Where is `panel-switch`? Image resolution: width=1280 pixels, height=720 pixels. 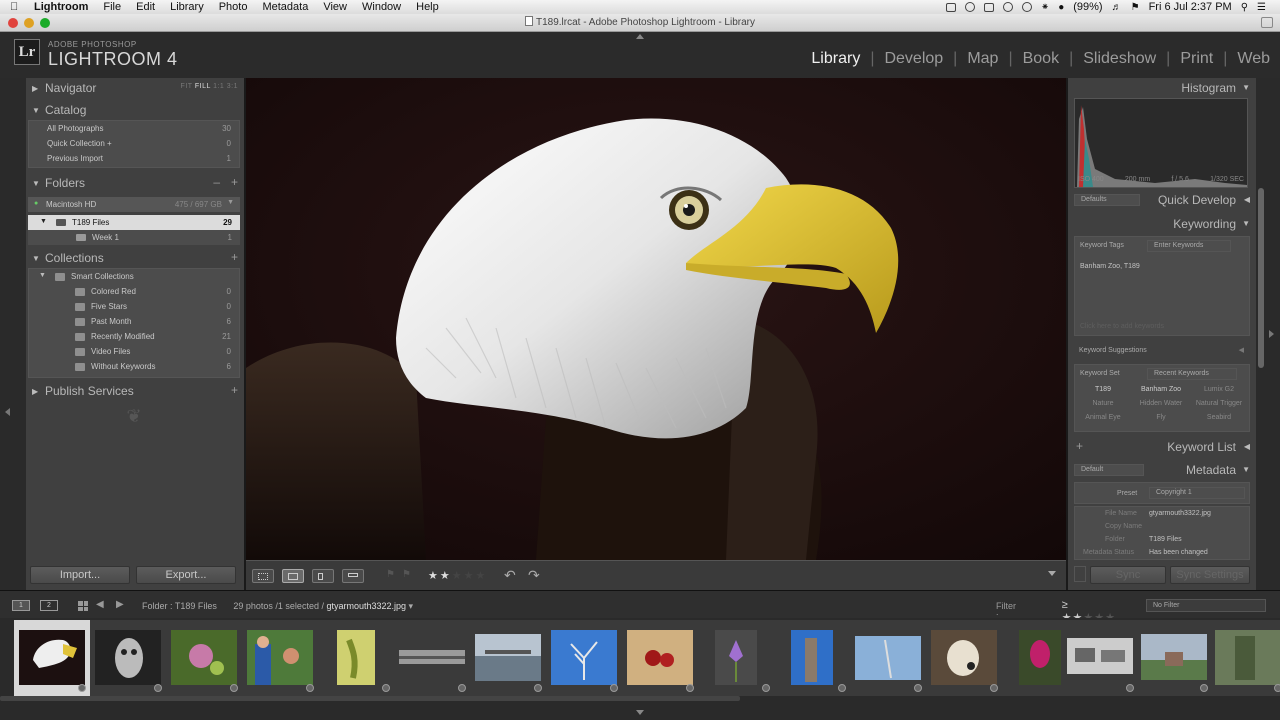
panel-switch is located at coordinates (1080, 574).